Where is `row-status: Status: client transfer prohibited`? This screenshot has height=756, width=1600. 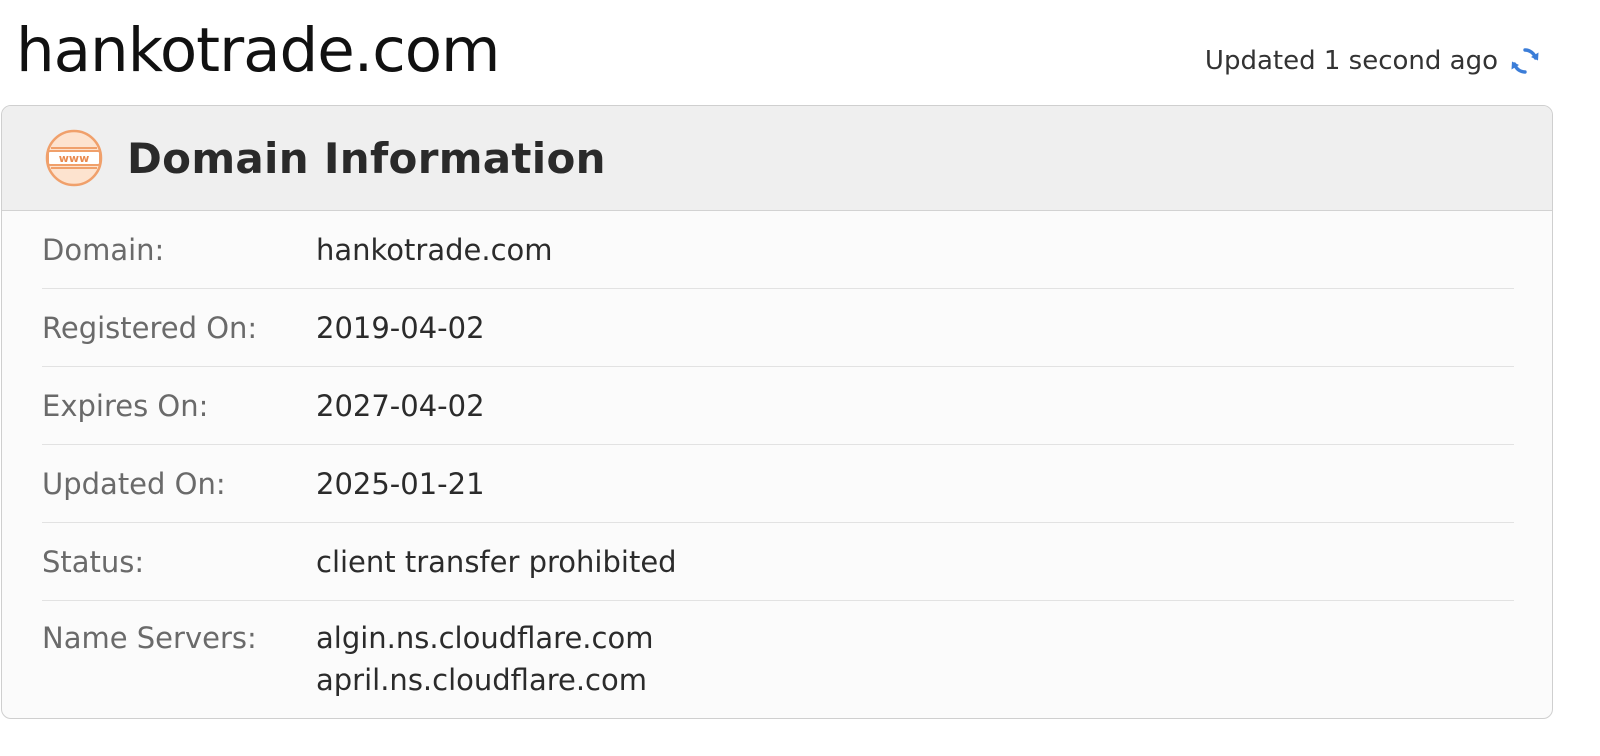
row-status: Status: client transfer prohibited is located at coordinates (778, 562).